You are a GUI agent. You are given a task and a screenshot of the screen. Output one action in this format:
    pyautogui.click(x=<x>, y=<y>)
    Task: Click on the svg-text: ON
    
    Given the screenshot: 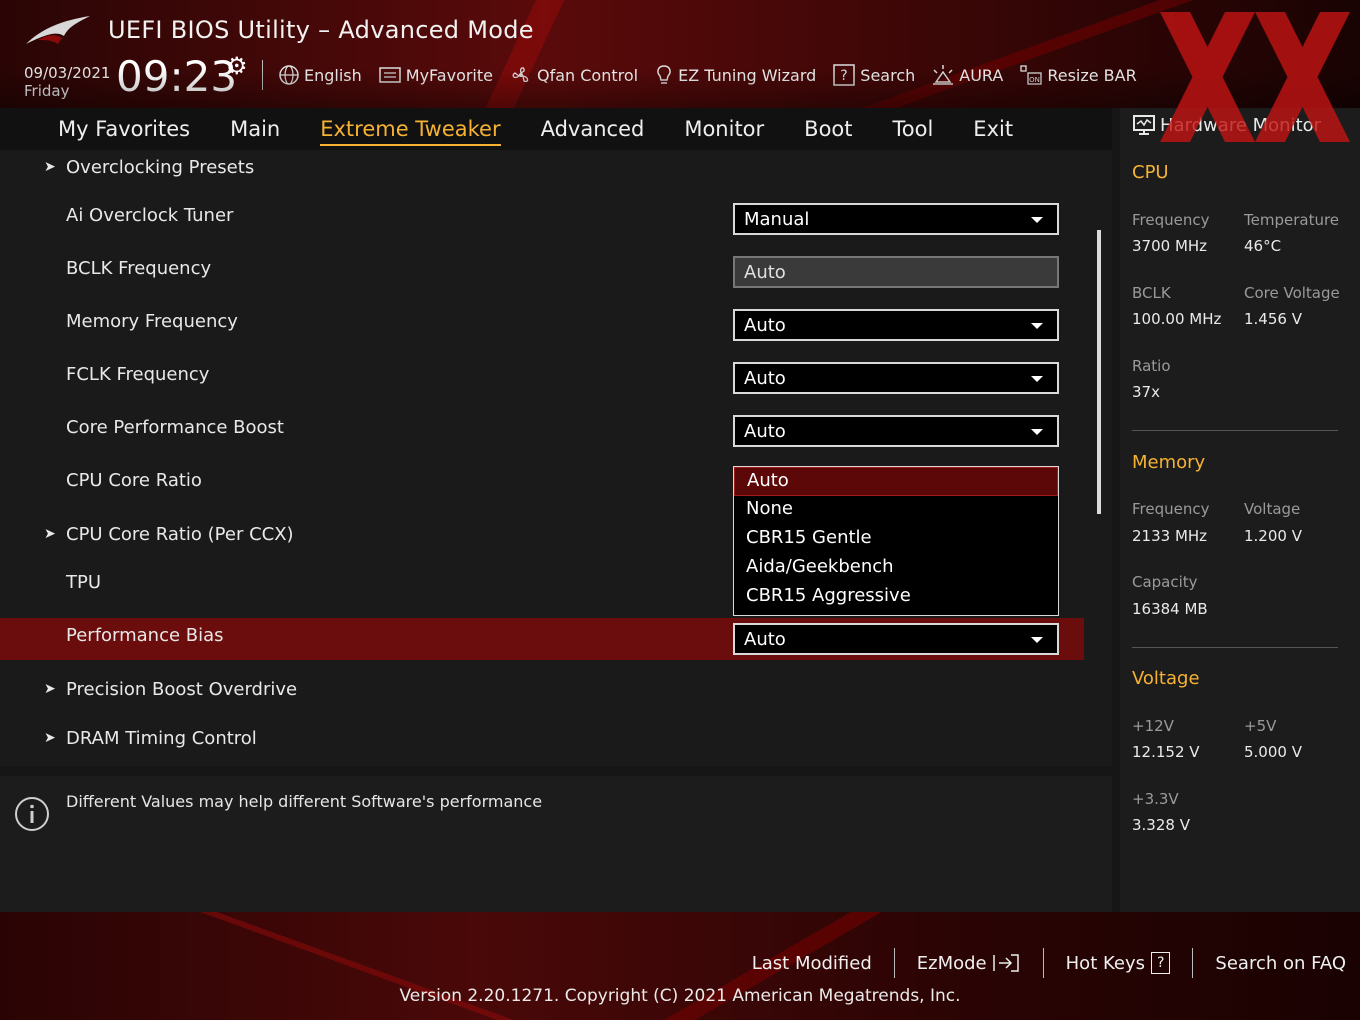 What is the action you would take?
    pyautogui.click(x=1034, y=80)
    